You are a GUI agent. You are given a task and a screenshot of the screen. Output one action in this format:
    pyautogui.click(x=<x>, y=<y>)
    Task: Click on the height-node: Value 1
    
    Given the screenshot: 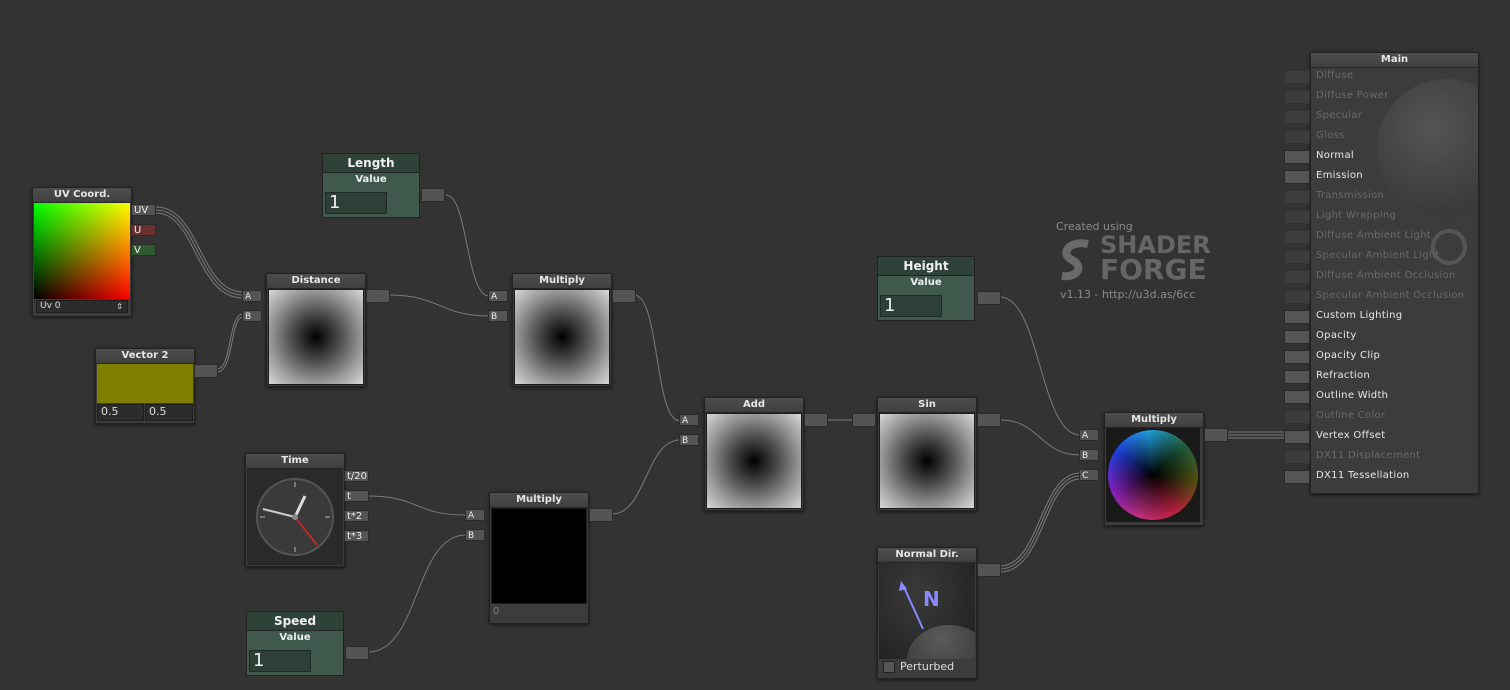 What is the action you would take?
    pyautogui.click(x=926, y=298)
    